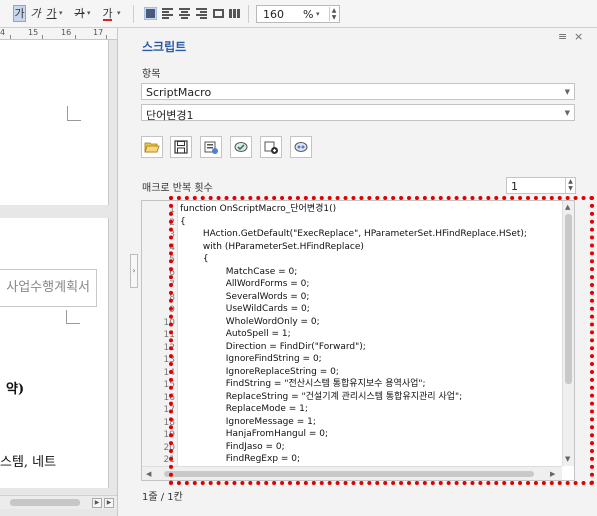 The height and width of the screenshot is (516, 597). What do you see at coordinates (148, 474) in the screenshot?
I see `scroll-left-icon: ◀` at bounding box center [148, 474].